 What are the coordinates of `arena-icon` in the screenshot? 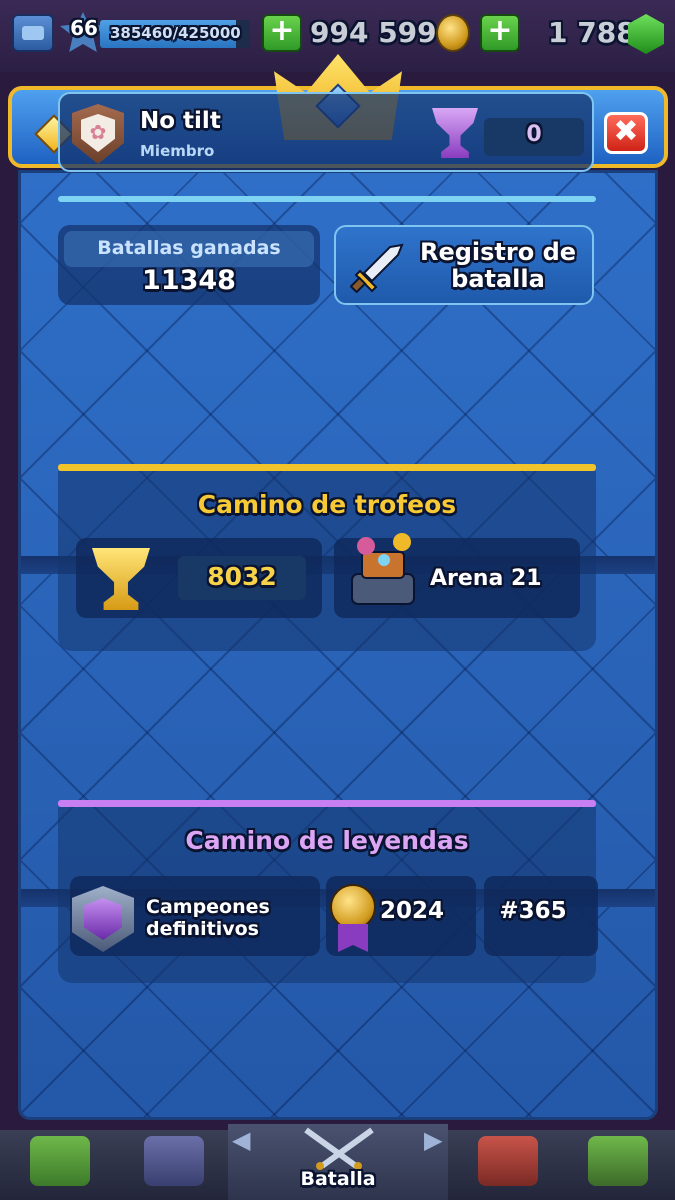 It's located at (383, 569).